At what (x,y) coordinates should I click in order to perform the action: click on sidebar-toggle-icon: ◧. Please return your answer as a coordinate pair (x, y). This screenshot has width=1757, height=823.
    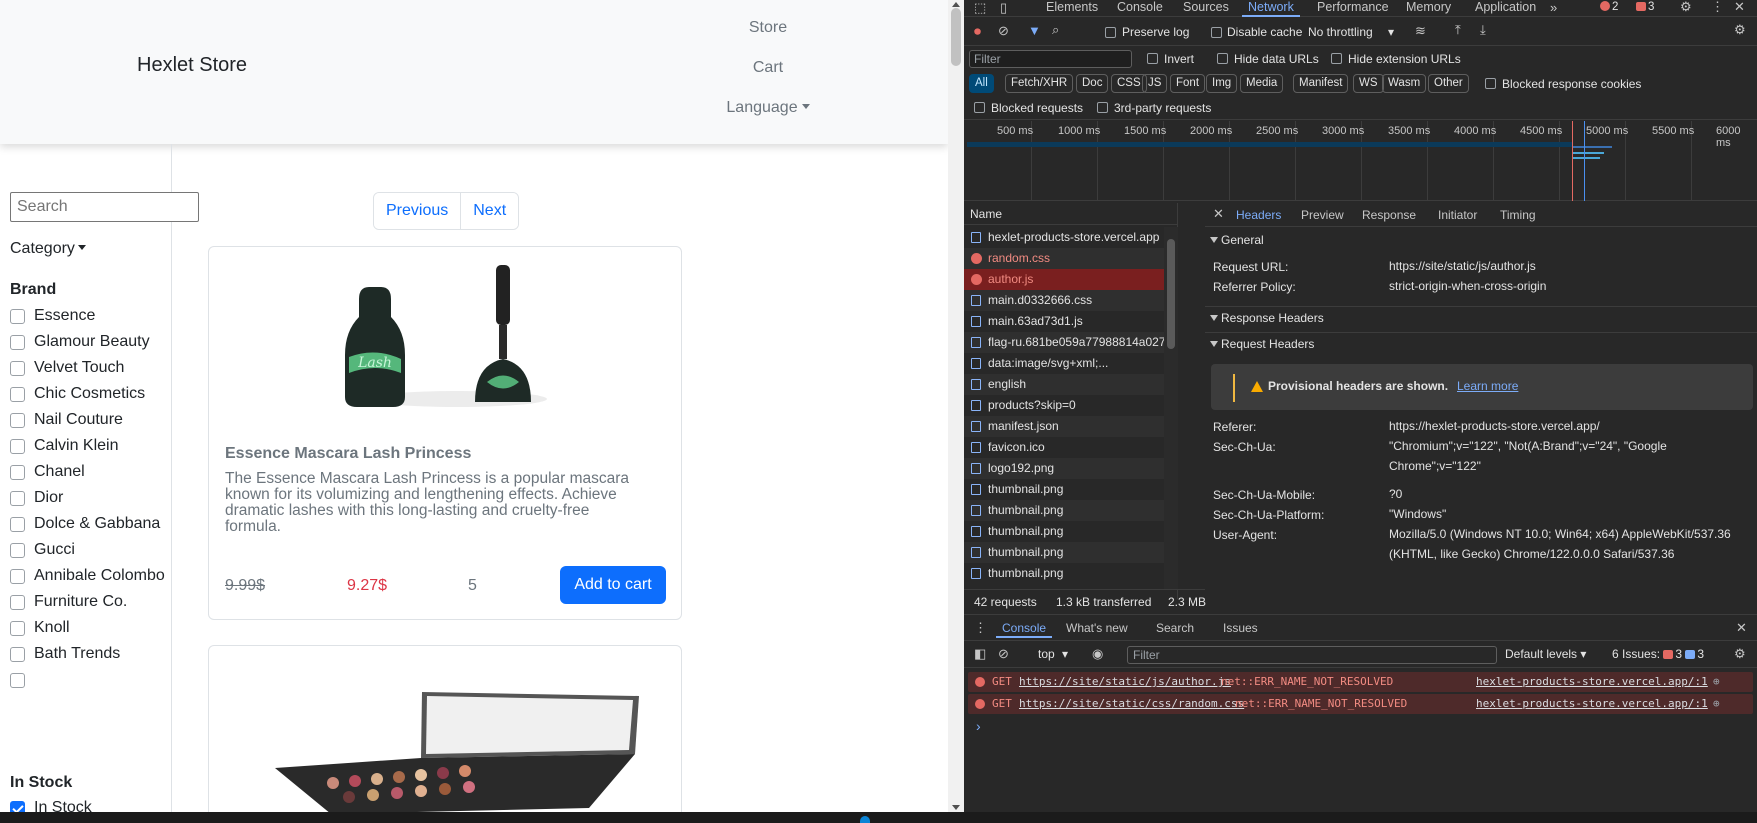
    Looking at the image, I should click on (980, 654).